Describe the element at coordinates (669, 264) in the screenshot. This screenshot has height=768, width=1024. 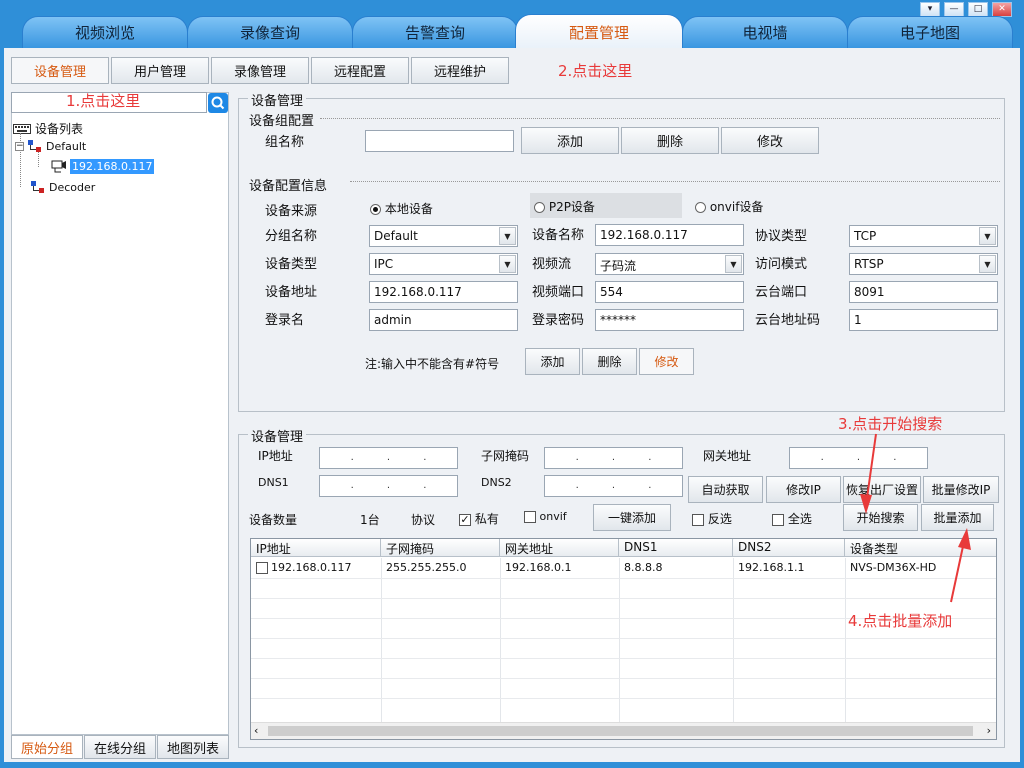
I see `video-stream-select: 子码流 ▼` at that location.